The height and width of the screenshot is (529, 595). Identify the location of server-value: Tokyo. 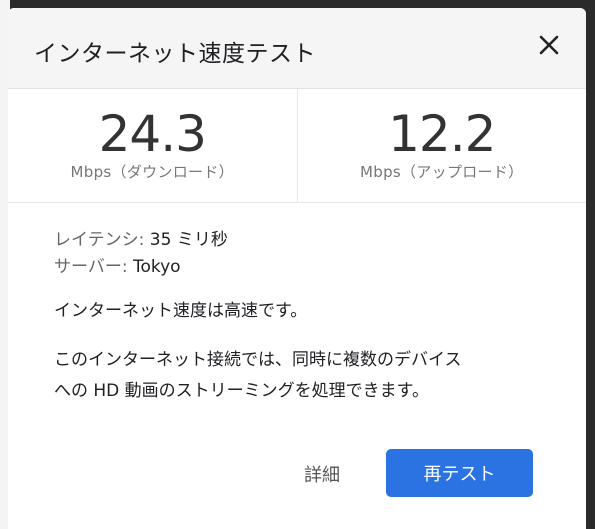
(156, 267).